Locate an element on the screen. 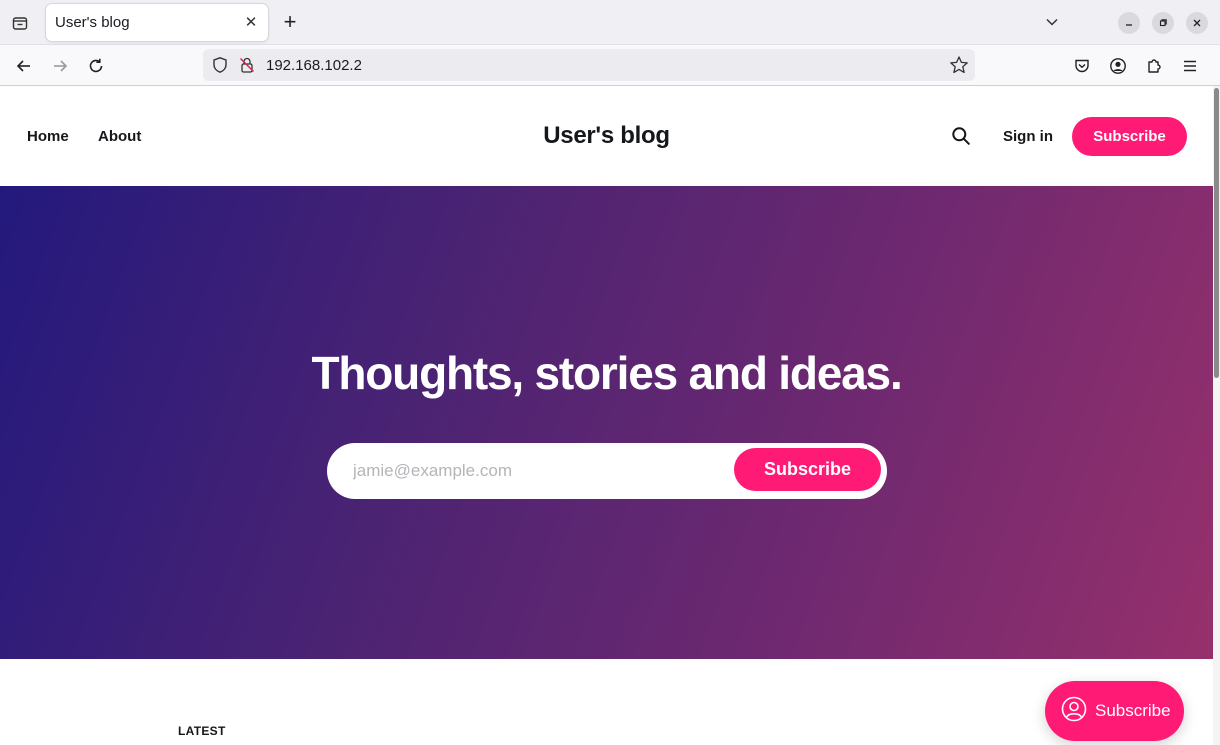 This screenshot has width=1220, height=745. back-arrow-icon is located at coordinates (24, 66).